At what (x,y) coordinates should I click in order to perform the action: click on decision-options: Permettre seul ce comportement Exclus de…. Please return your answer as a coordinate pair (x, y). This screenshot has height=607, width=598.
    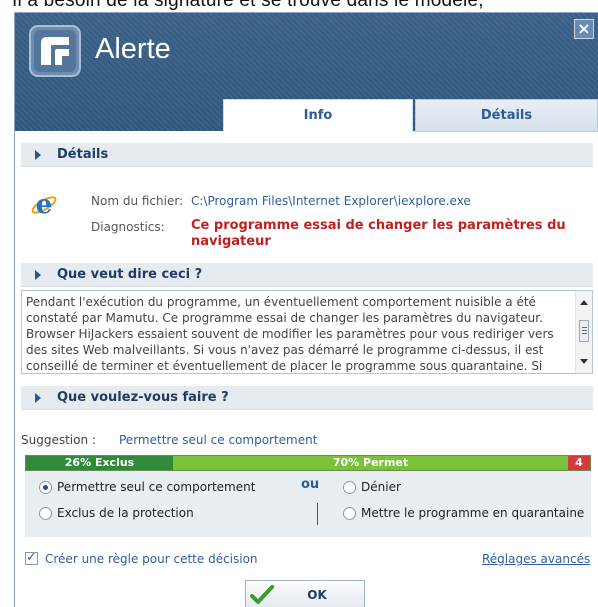
    Looking at the image, I should click on (308, 504).